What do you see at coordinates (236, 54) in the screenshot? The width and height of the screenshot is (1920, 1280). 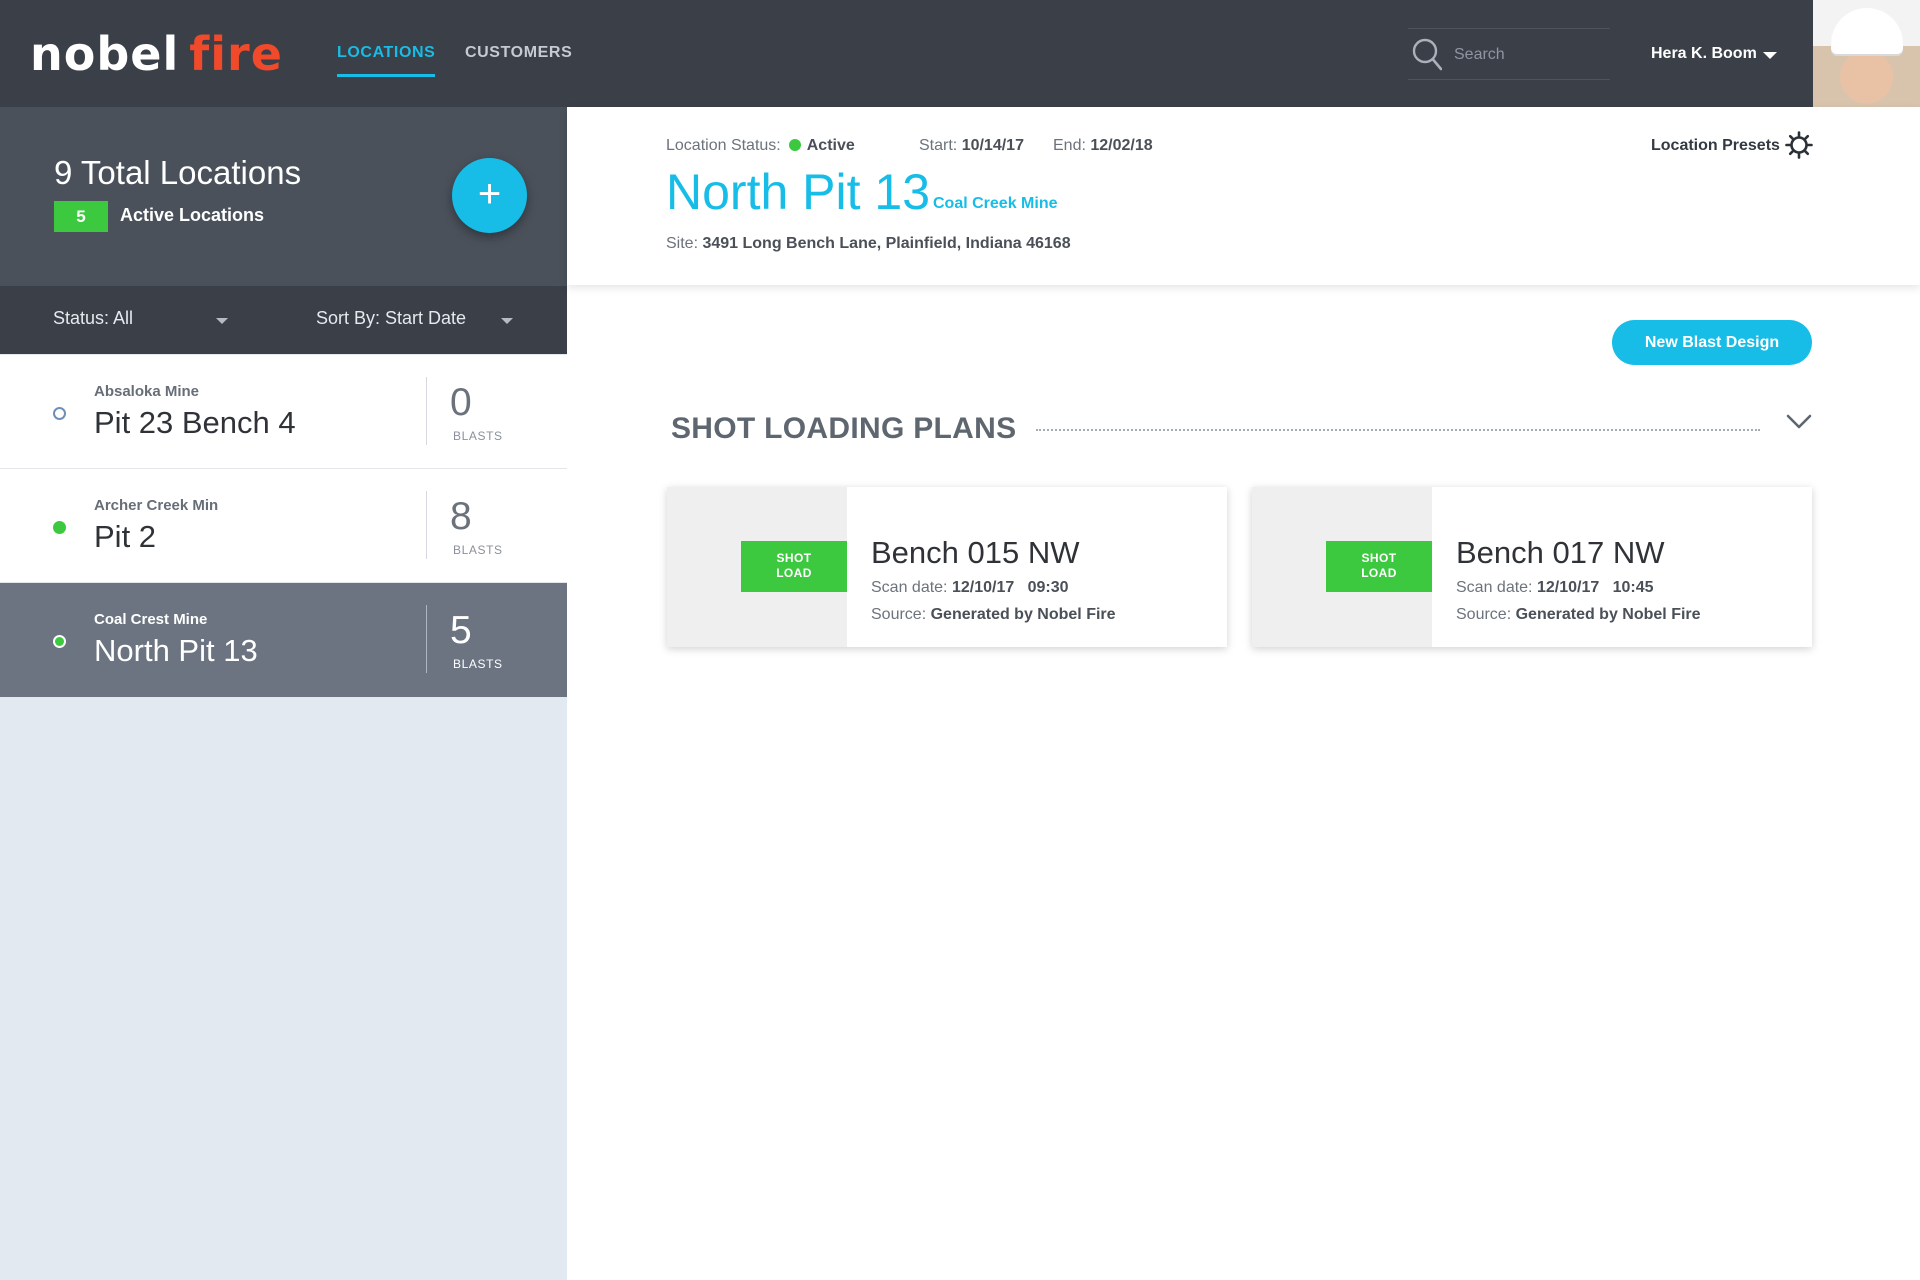 I see `logo-text-fire: fire` at bounding box center [236, 54].